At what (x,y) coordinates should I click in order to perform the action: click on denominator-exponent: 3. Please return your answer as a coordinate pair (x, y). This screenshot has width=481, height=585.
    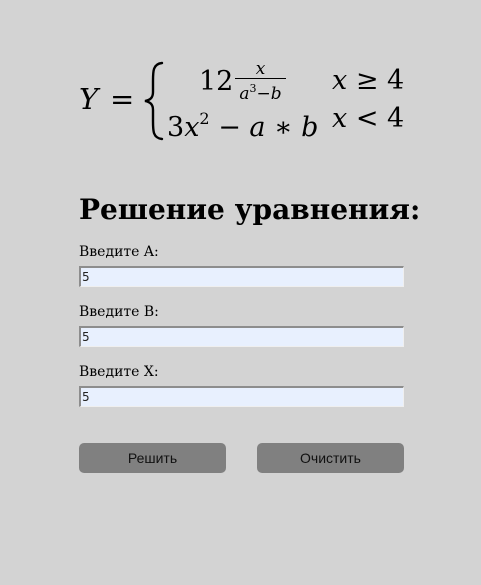
    Looking at the image, I should click on (253, 88).